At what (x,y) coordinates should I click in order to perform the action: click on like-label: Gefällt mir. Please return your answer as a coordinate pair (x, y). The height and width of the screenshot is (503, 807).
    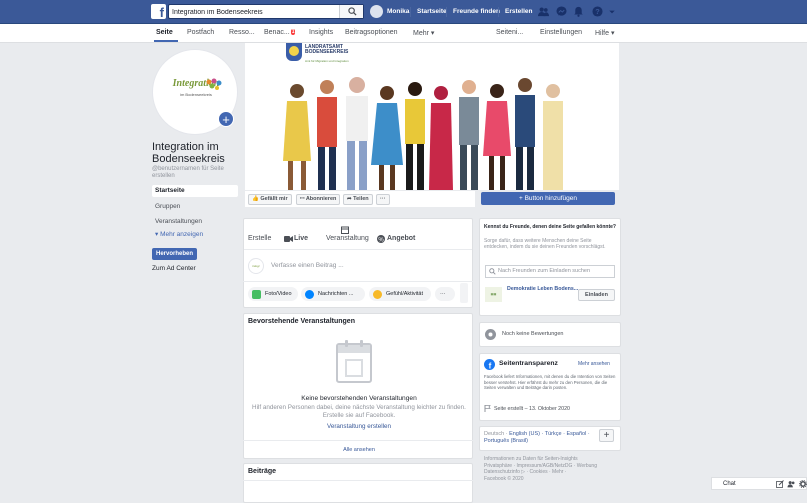
    Looking at the image, I should click on (274, 199).